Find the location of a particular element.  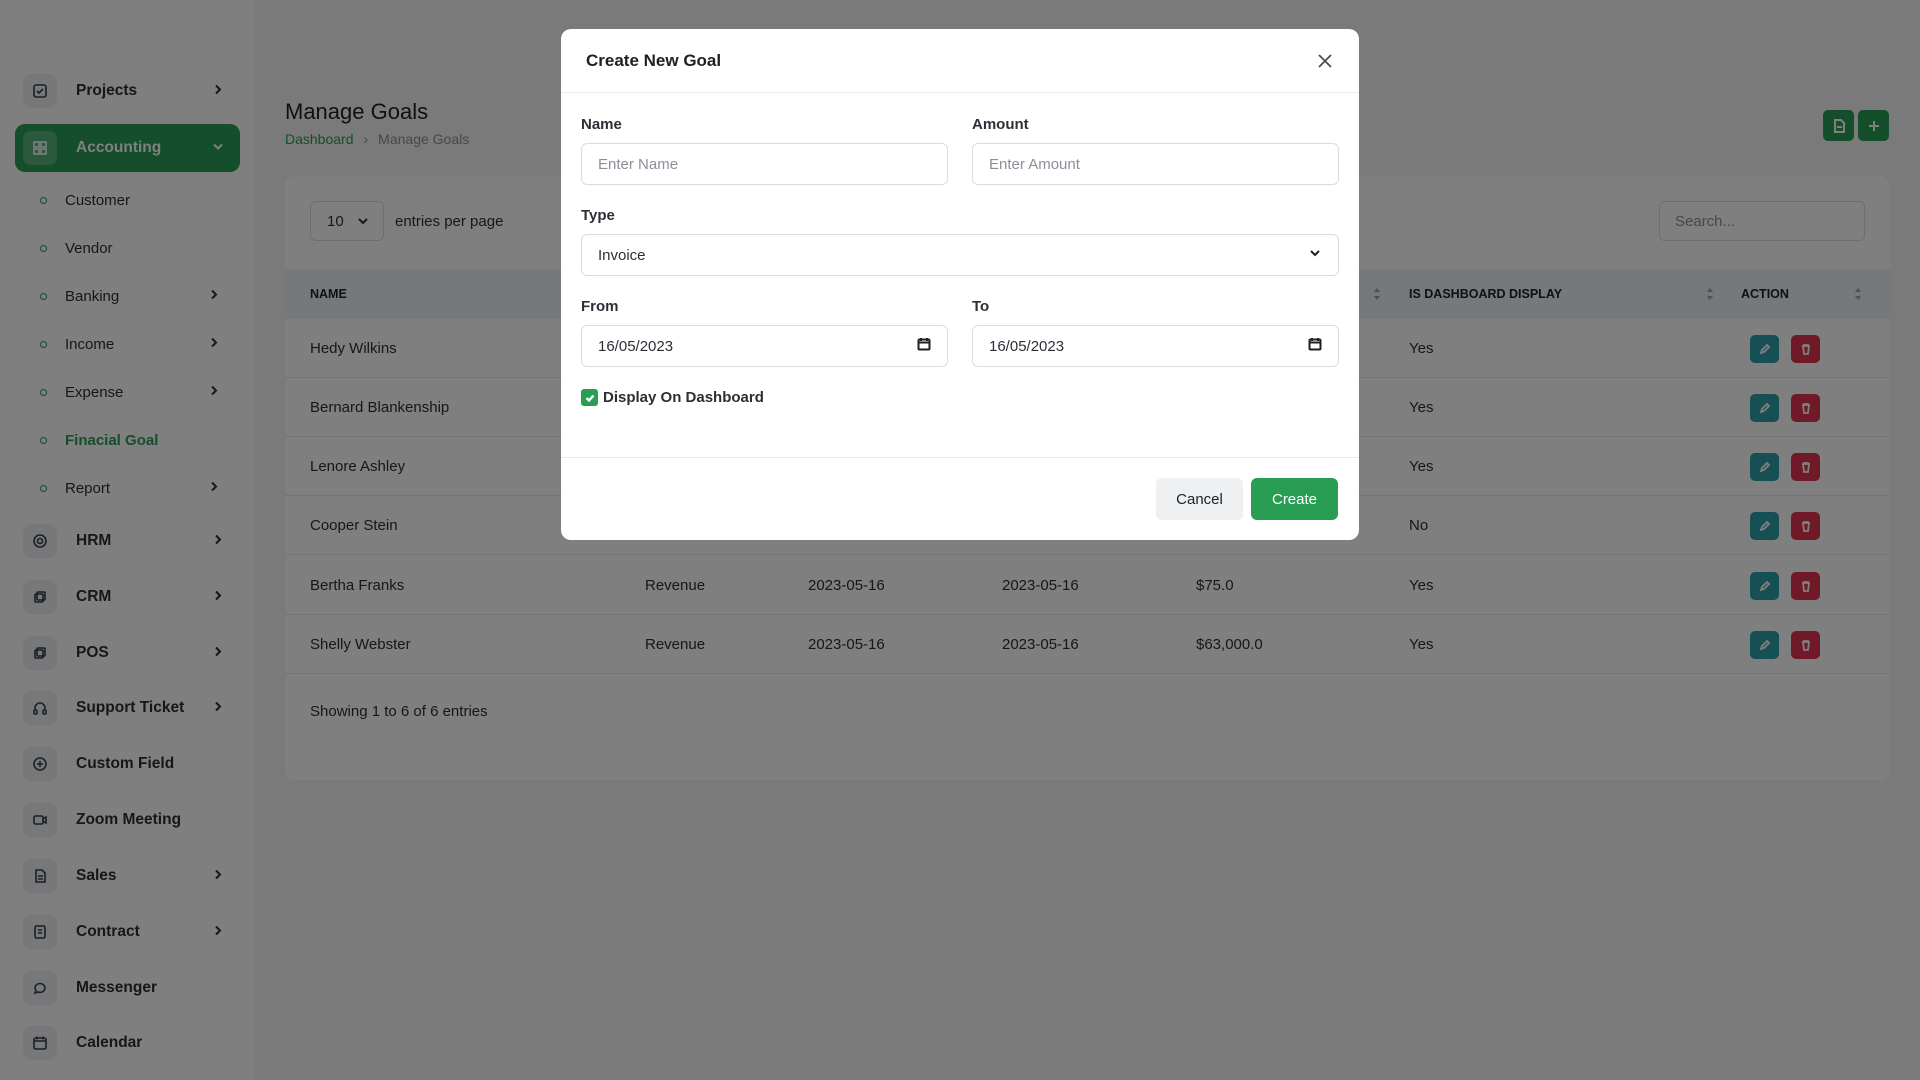

display-on-dashboard-checkbox: Display On Dashboard is located at coordinates (672, 397).